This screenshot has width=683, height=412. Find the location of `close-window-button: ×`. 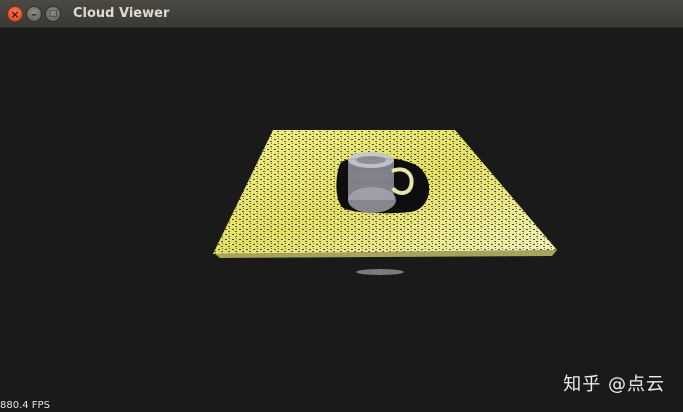

close-window-button: × is located at coordinates (15, 14).